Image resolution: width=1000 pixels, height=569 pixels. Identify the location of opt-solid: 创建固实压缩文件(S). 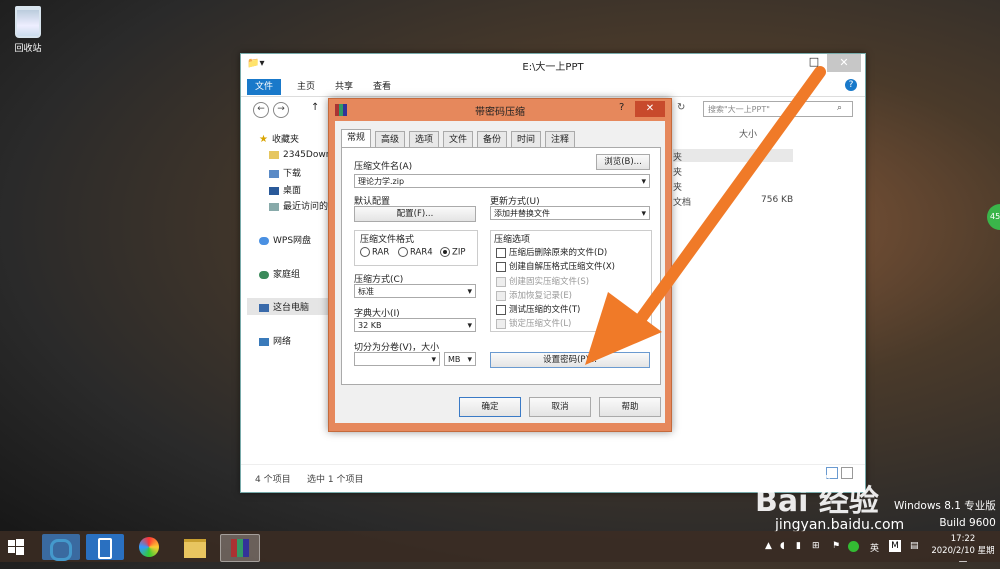
(542, 281).